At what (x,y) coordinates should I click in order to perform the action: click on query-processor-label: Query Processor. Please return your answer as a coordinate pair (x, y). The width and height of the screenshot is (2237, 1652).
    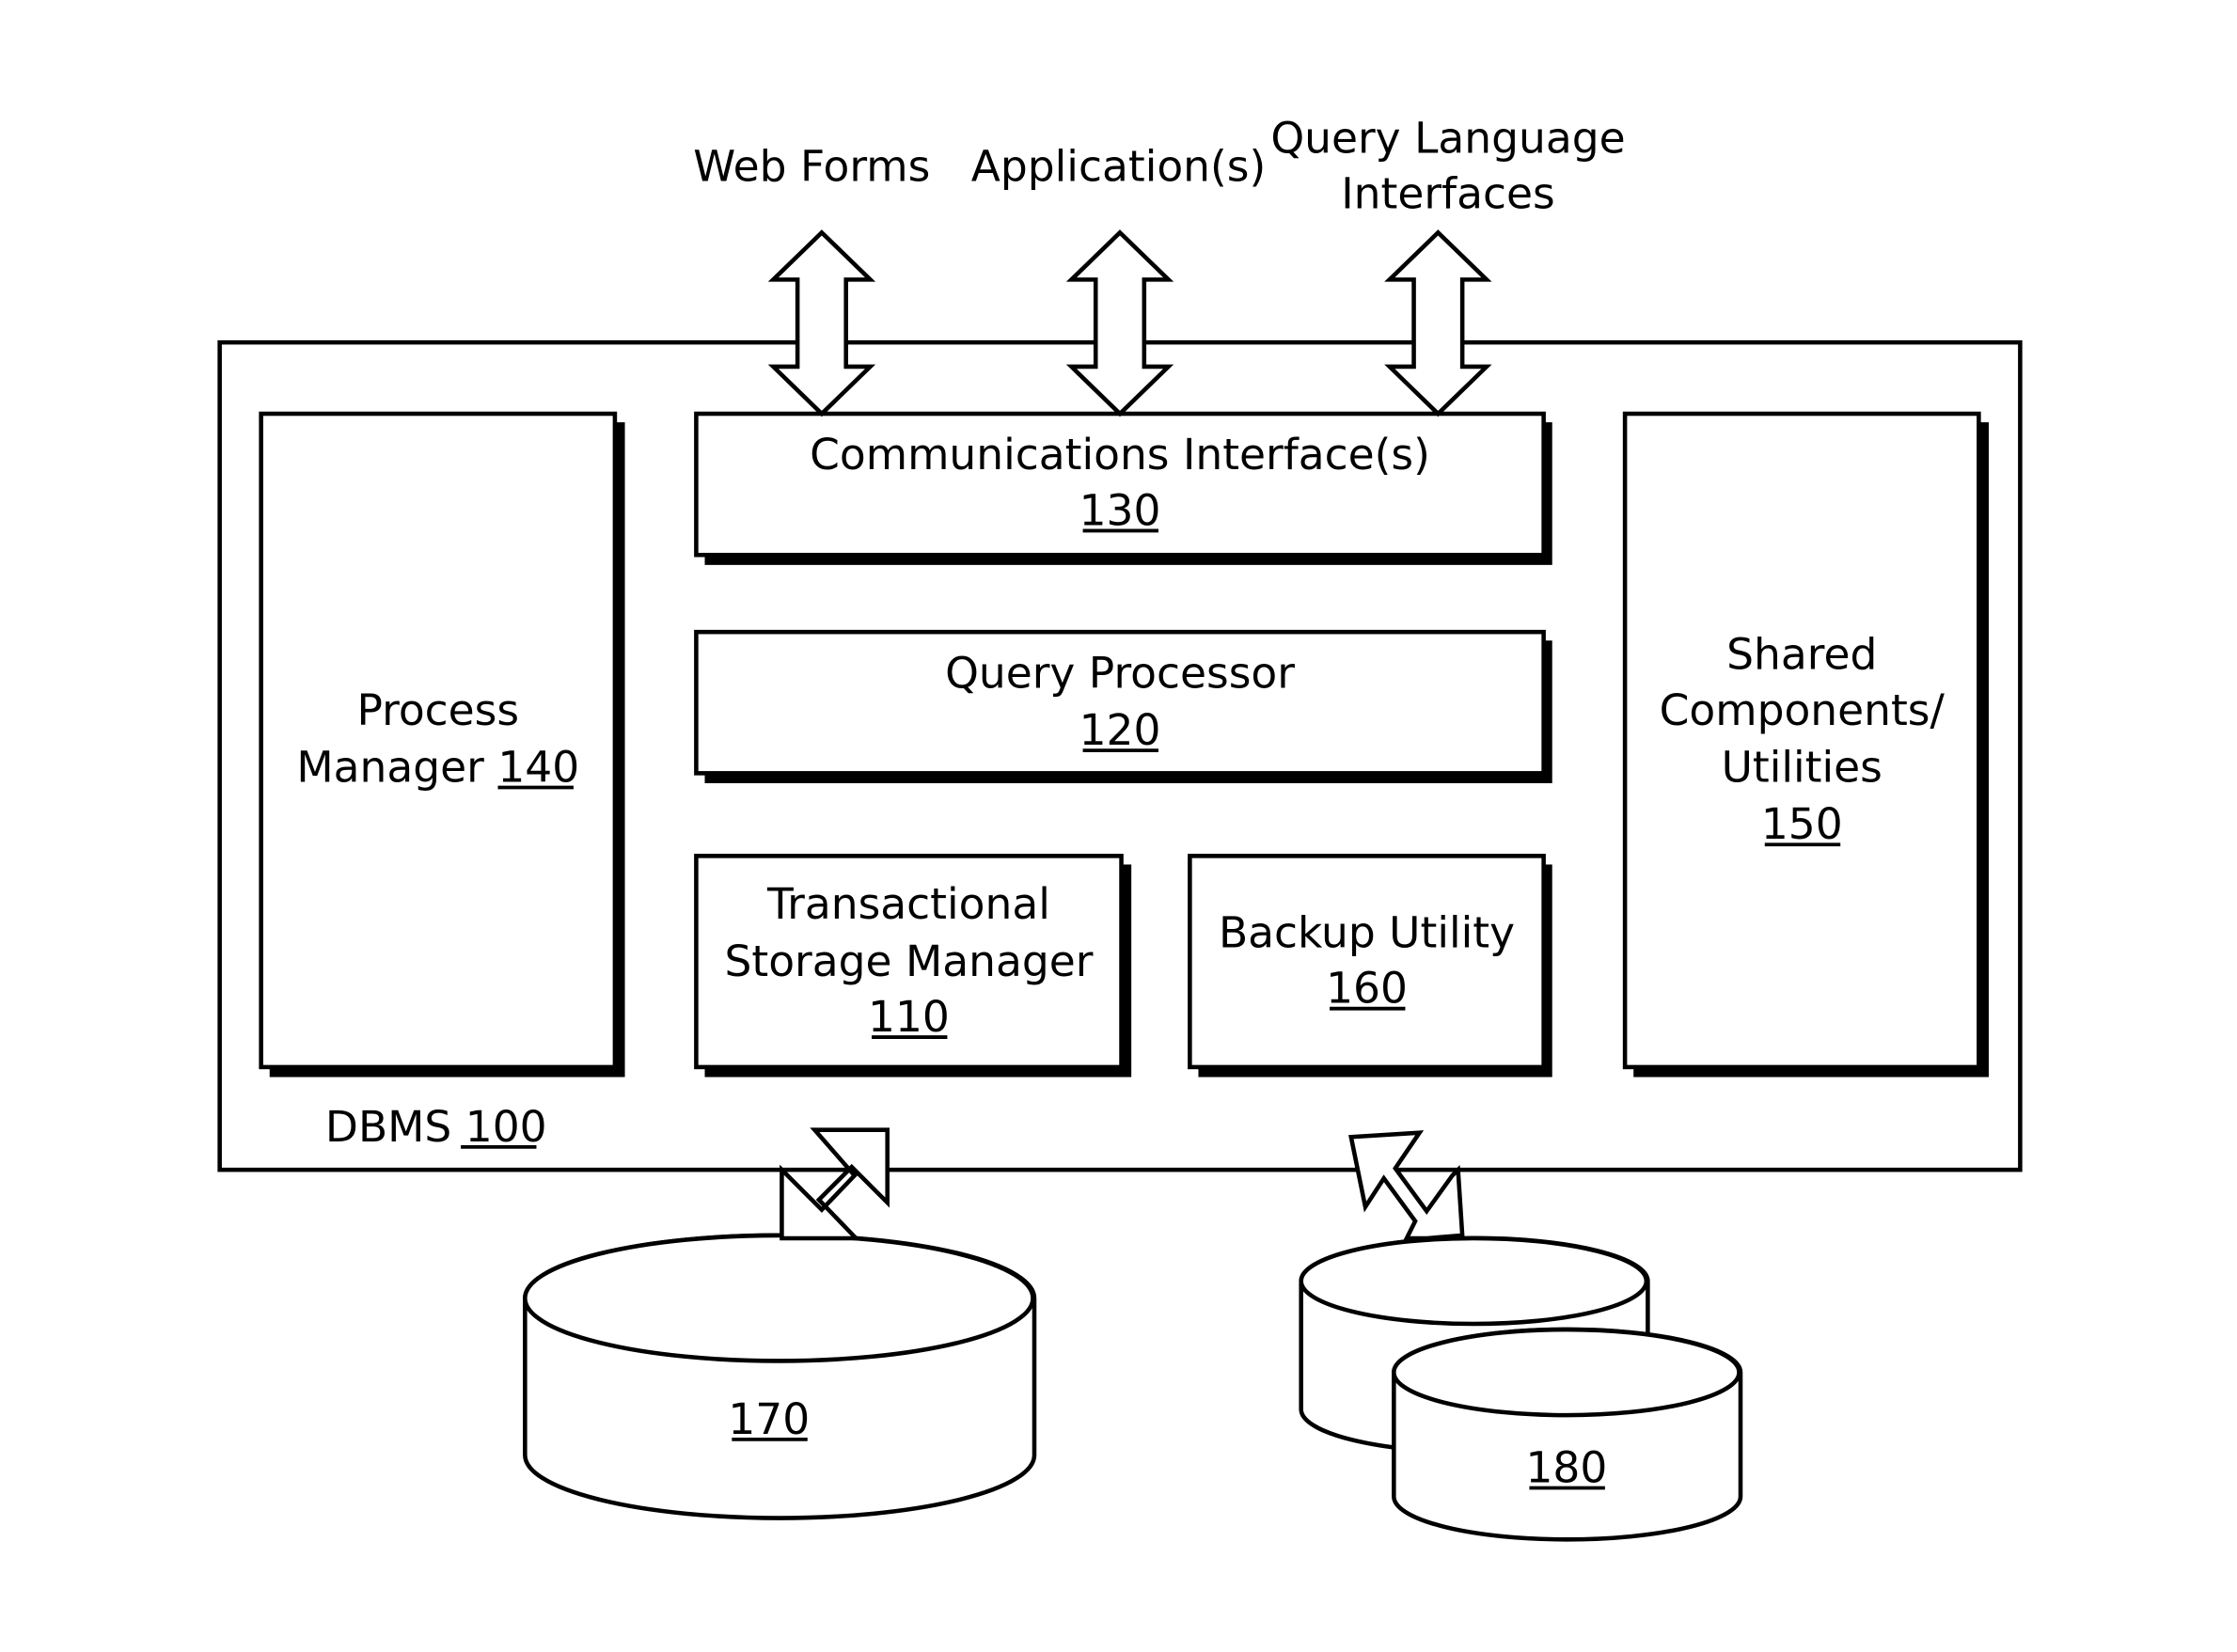
    Looking at the image, I should click on (1120, 673).